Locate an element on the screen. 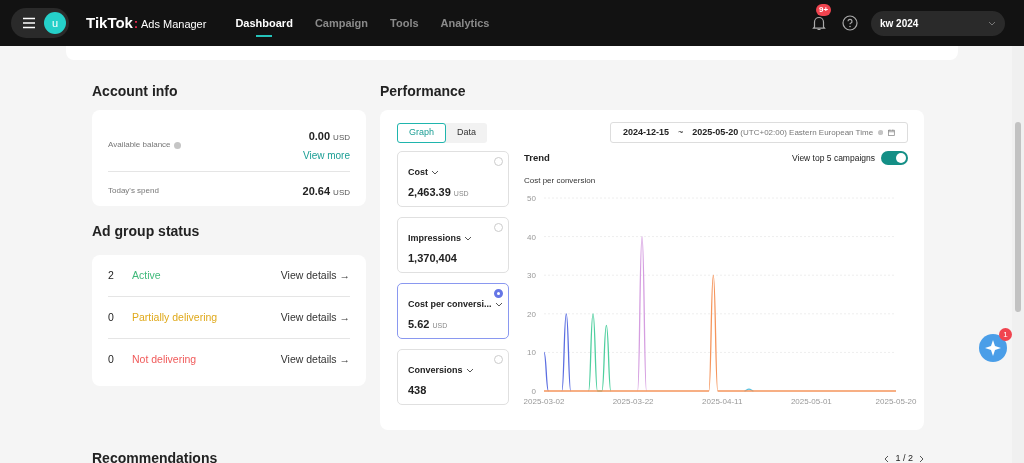 This screenshot has height=463, width=1024. section-title: Recommendations is located at coordinates (155, 456).